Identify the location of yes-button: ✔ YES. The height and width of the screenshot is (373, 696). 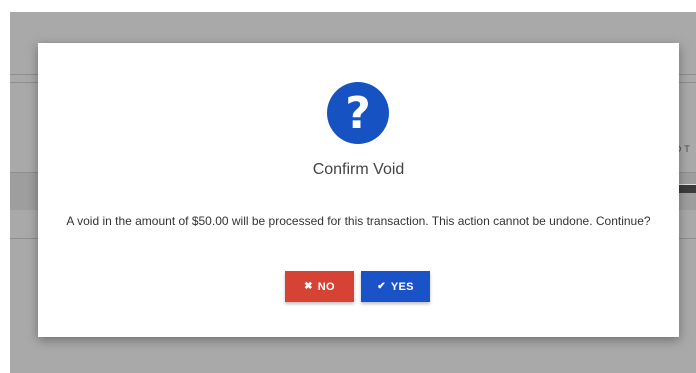
(395, 286).